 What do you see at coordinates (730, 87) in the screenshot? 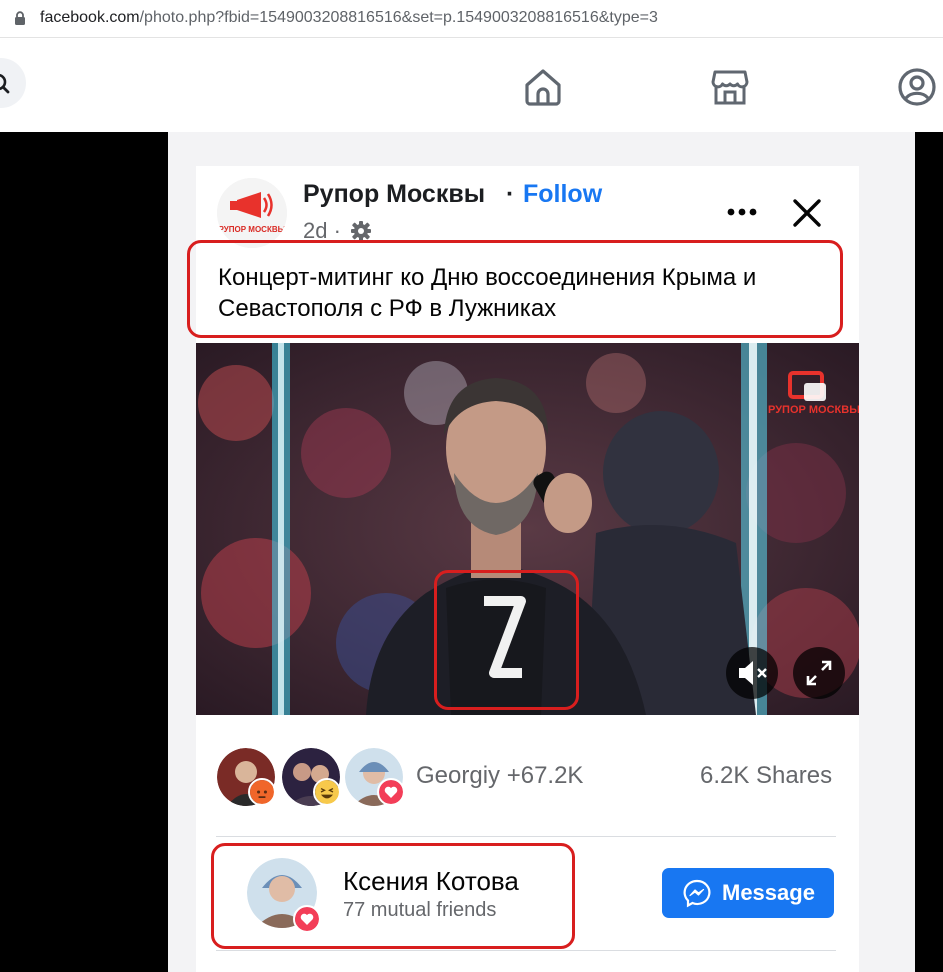
I see `marketplace-icon` at bounding box center [730, 87].